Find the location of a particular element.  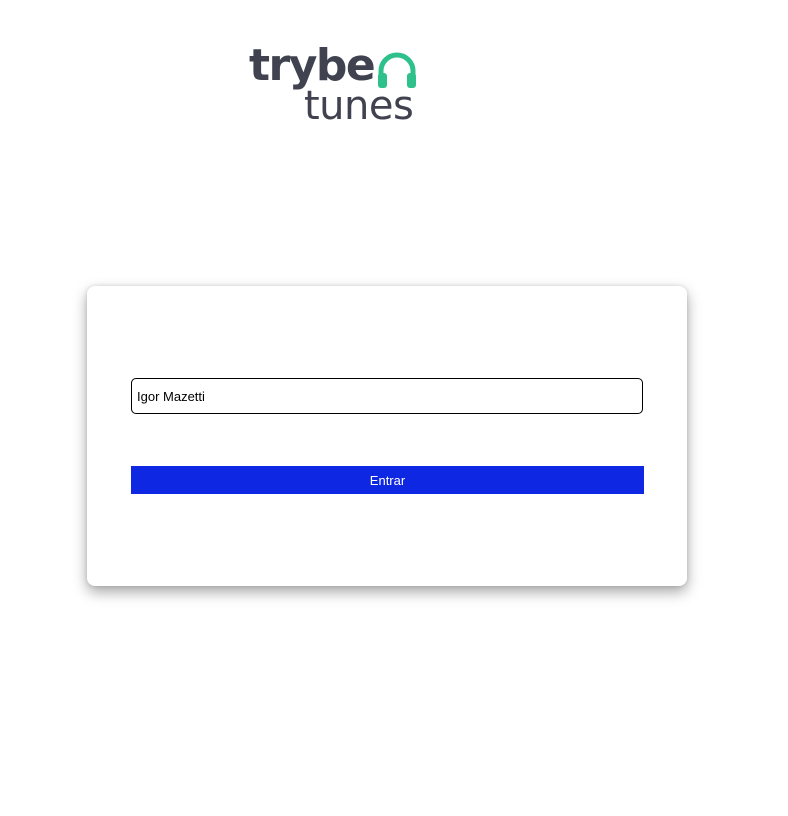

name-input is located at coordinates (387, 396).